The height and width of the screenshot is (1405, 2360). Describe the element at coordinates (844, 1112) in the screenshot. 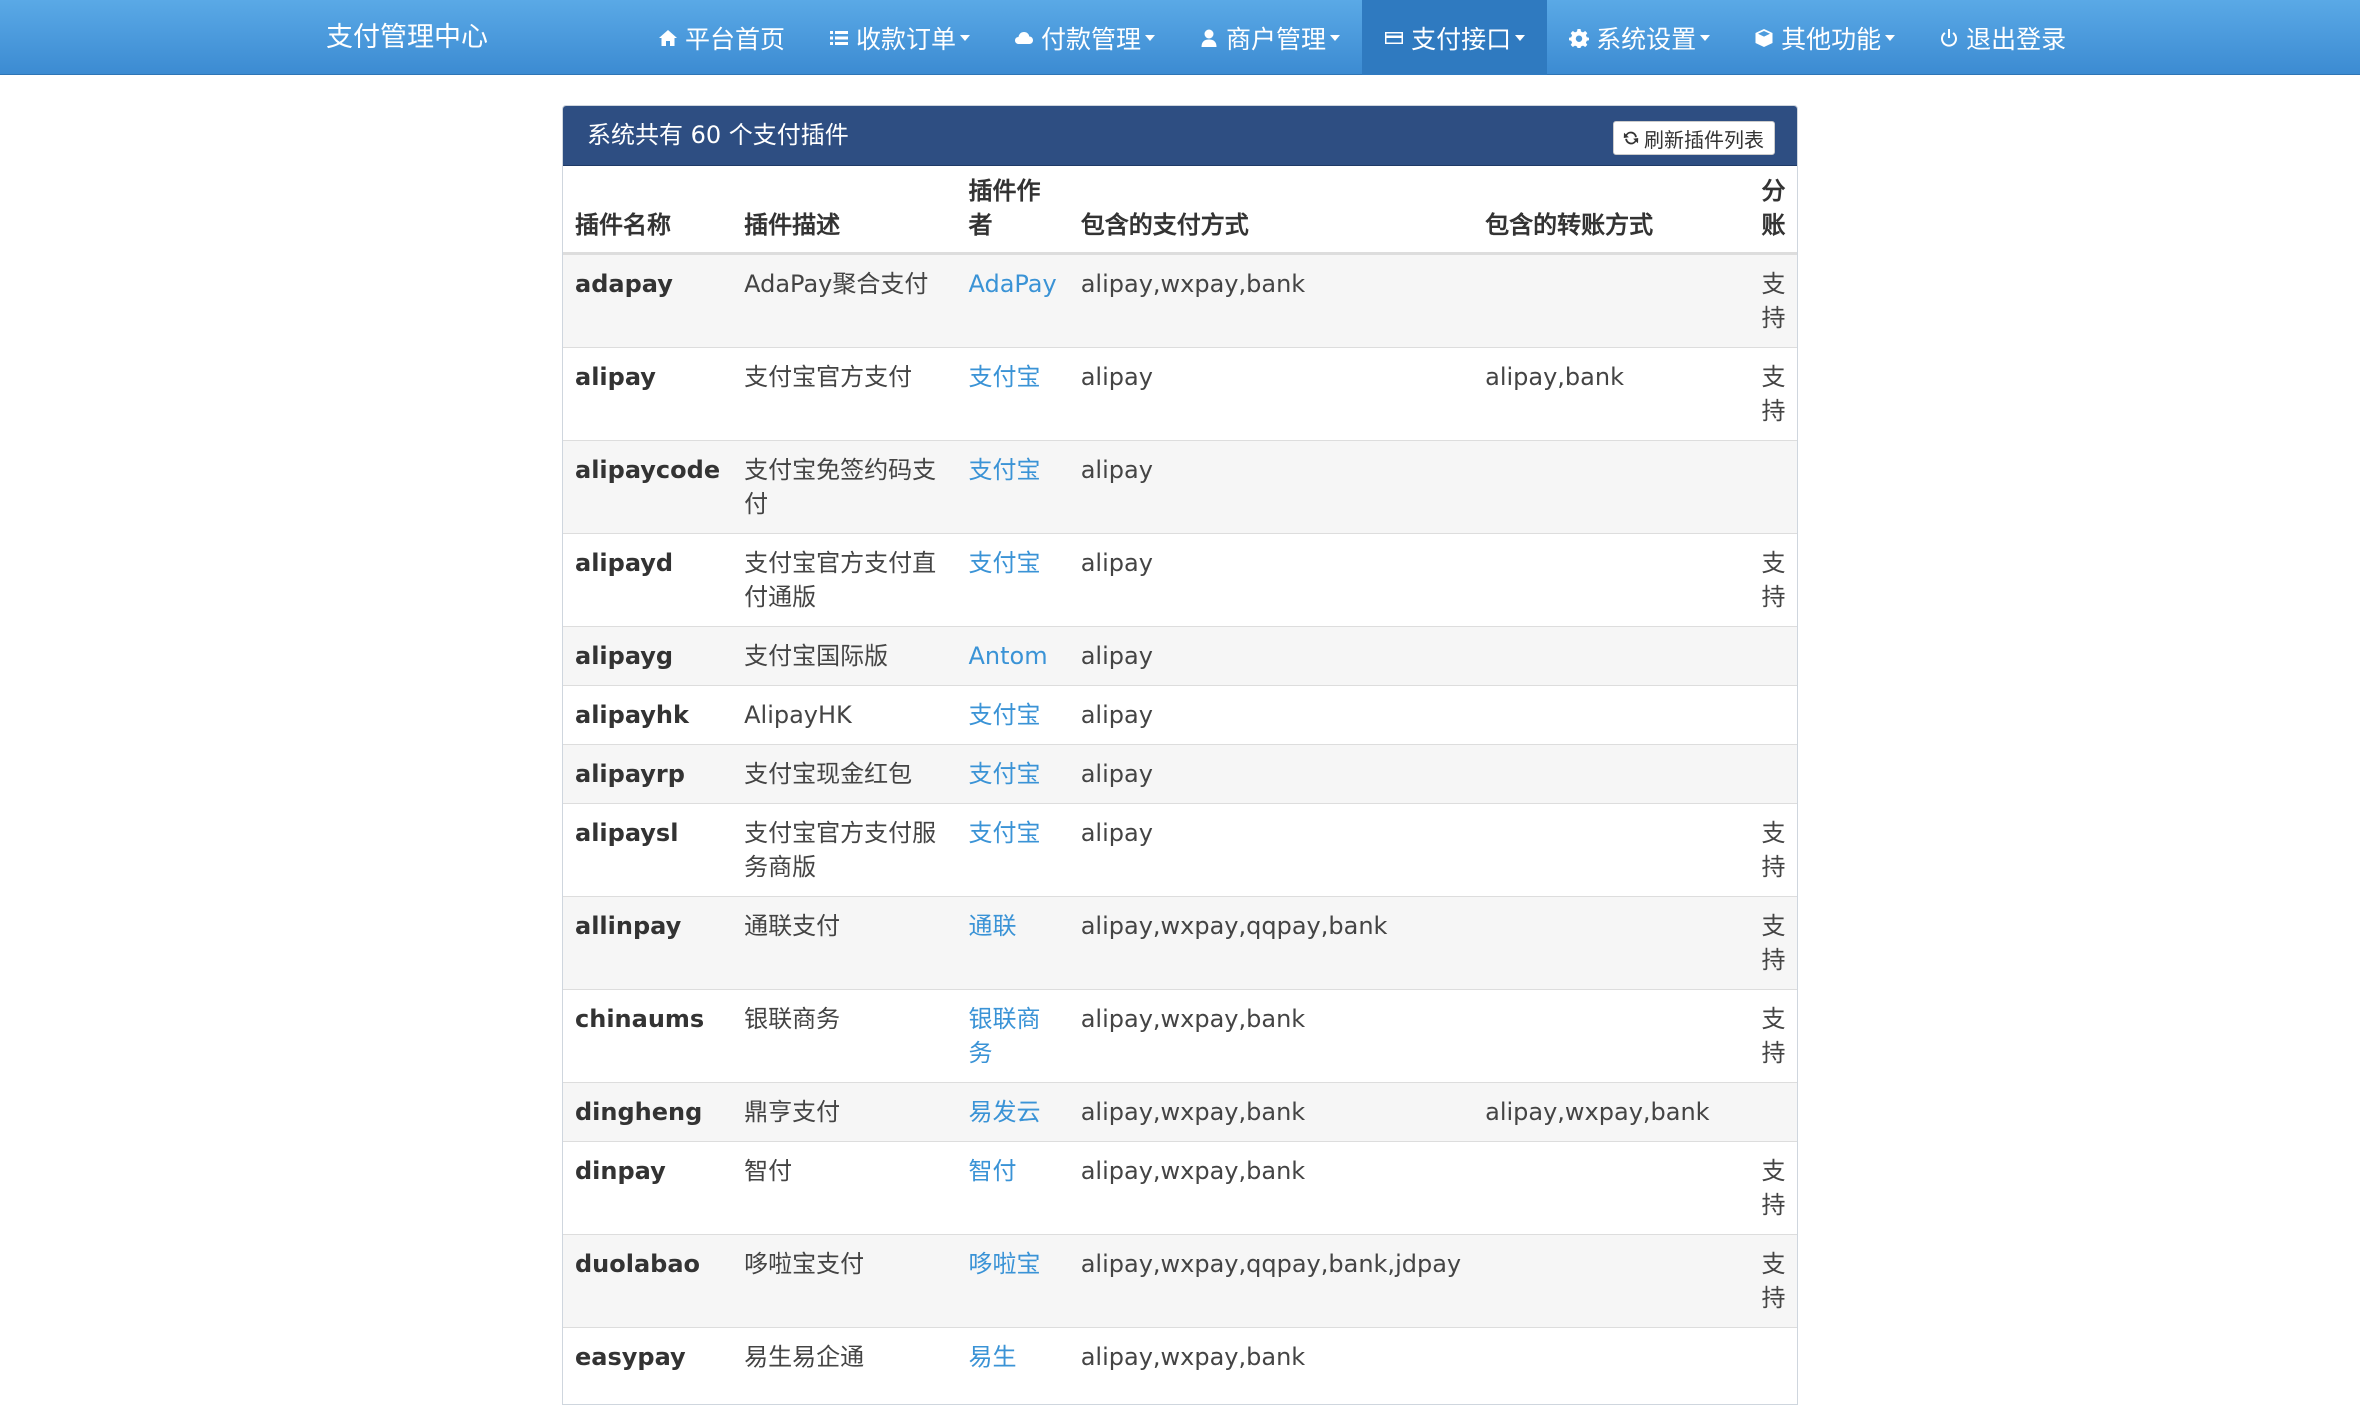

I see `plugin-description-cell: 鼎亨支付` at that location.